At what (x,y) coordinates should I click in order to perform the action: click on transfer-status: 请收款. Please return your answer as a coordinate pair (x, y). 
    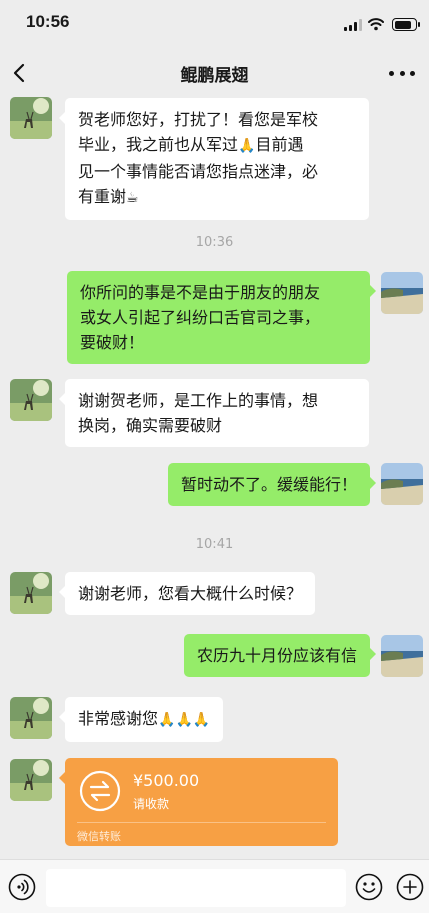
    Looking at the image, I should click on (151, 804).